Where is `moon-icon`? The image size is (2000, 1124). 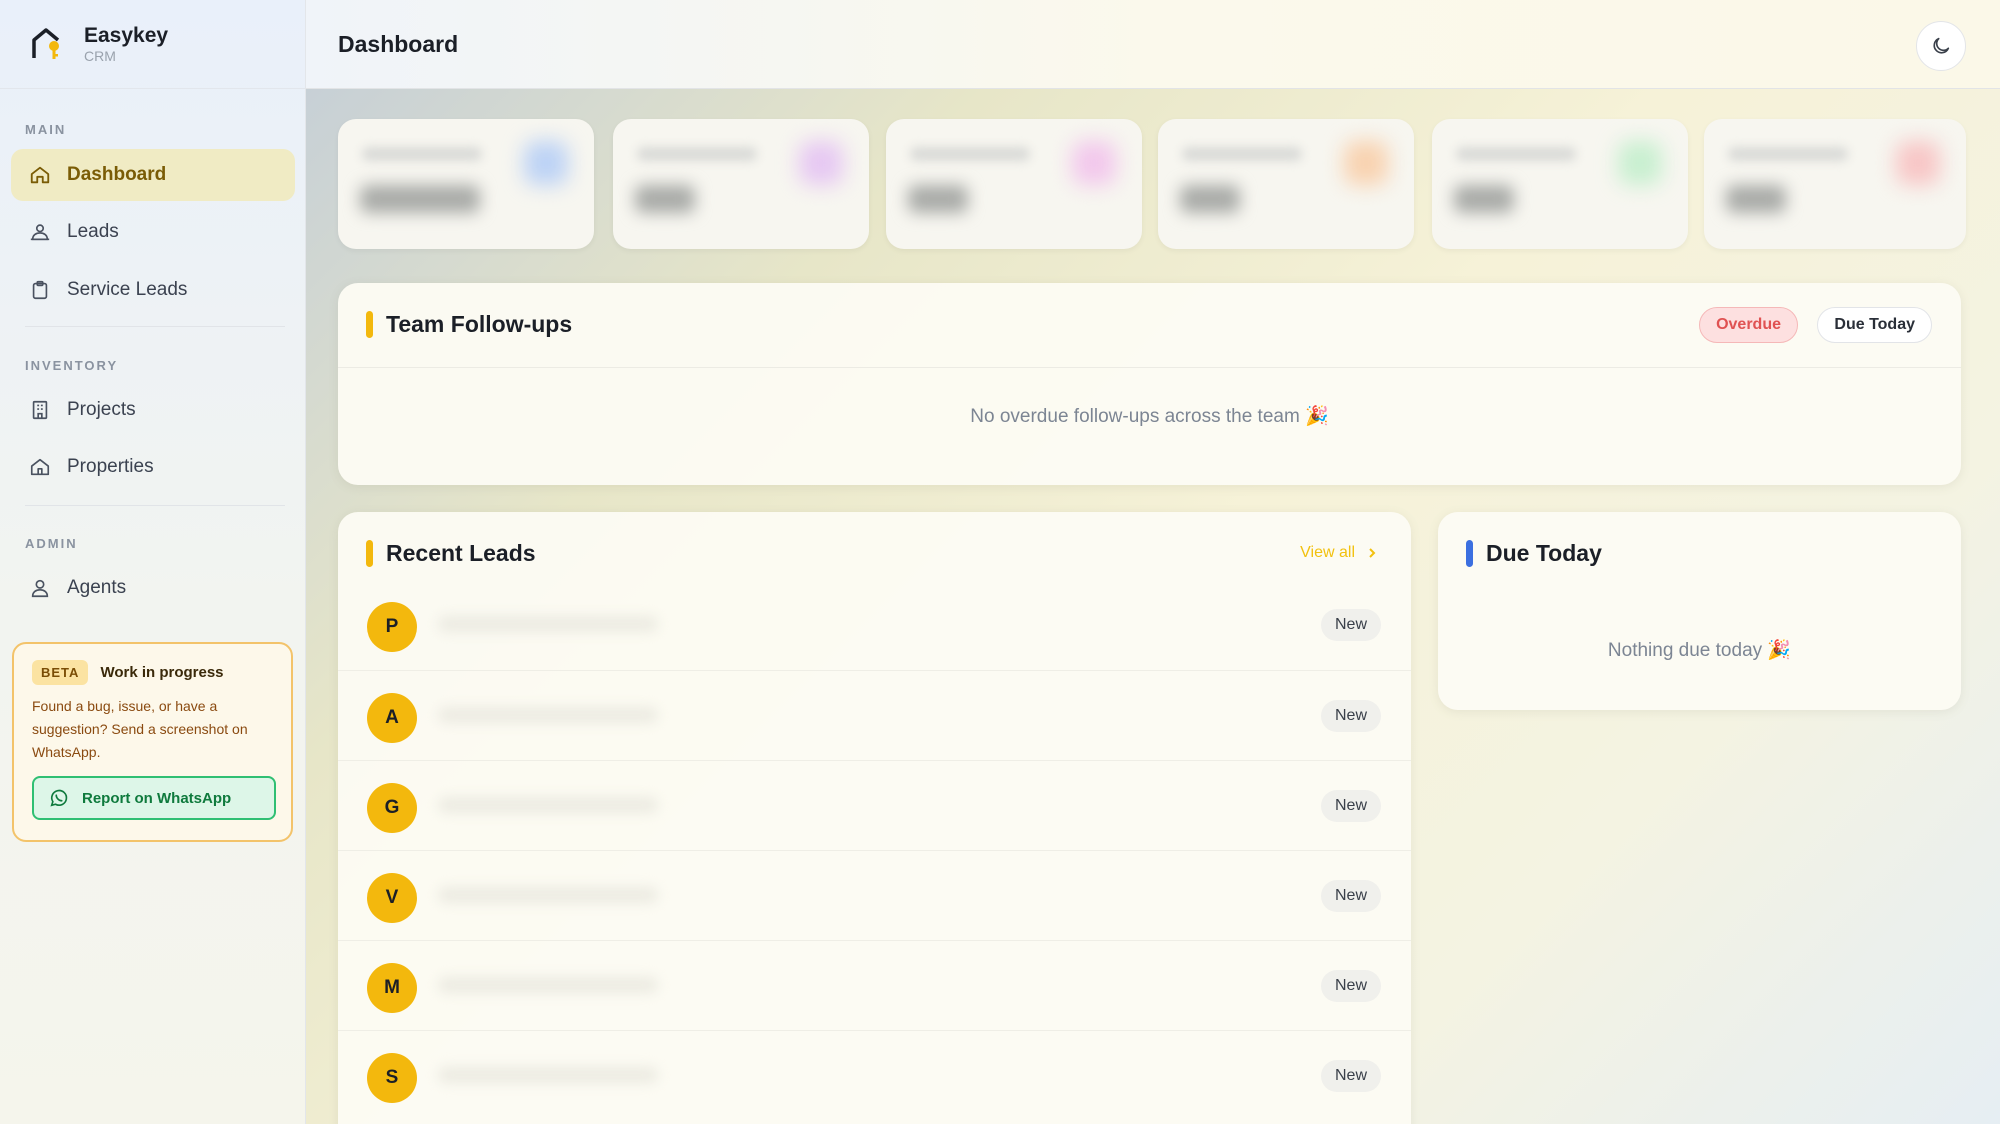 moon-icon is located at coordinates (1941, 45).